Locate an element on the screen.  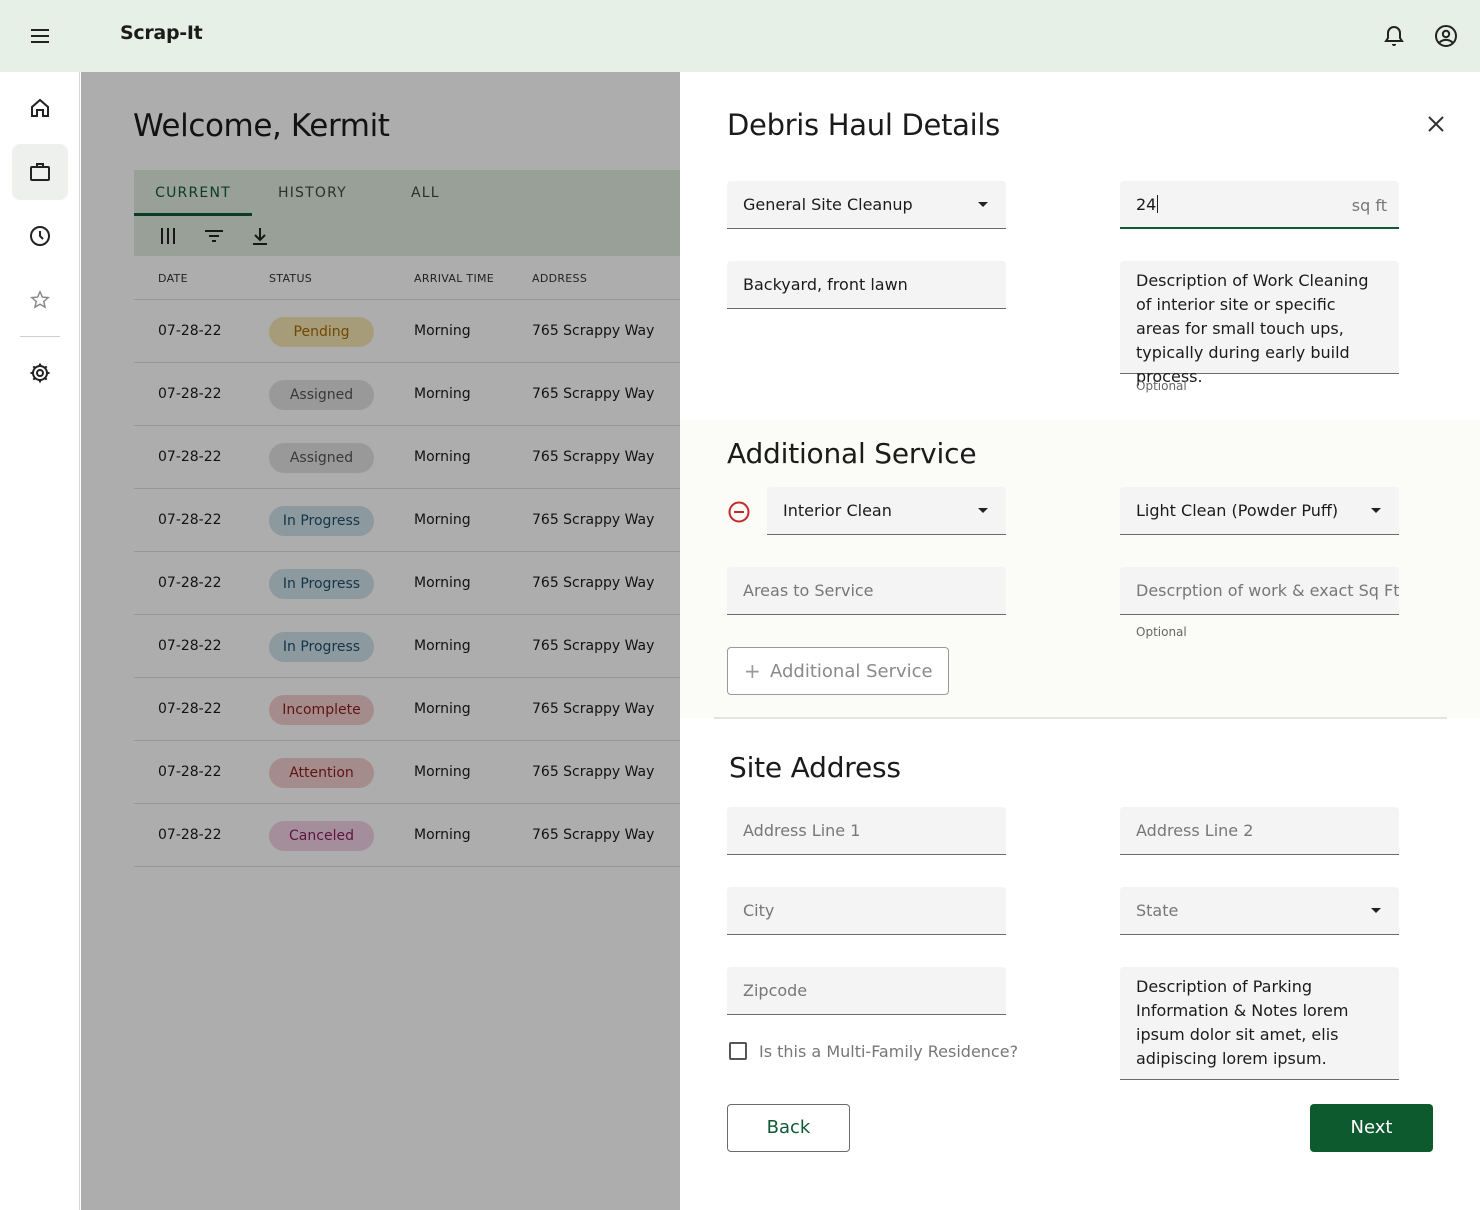
gear-icon is located at coordinates (40, 373).